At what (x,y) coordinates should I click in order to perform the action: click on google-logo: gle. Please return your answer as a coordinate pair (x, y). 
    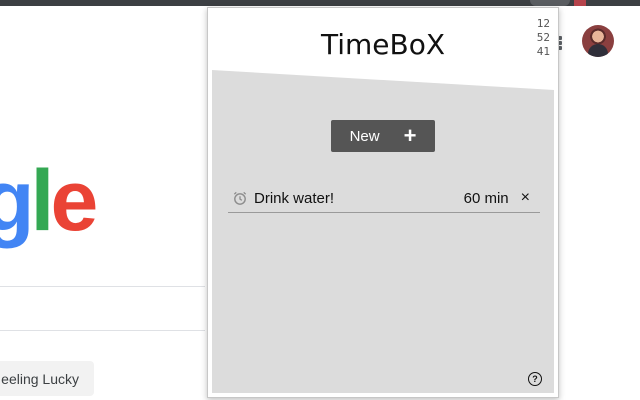
    Looking at the image, I should click on (49, 201).